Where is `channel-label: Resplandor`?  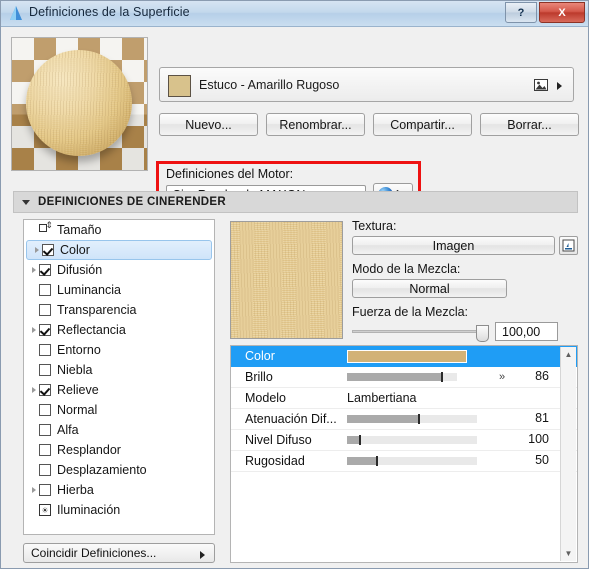 channel-label: Resplandor is located at coordinates (89, 450).